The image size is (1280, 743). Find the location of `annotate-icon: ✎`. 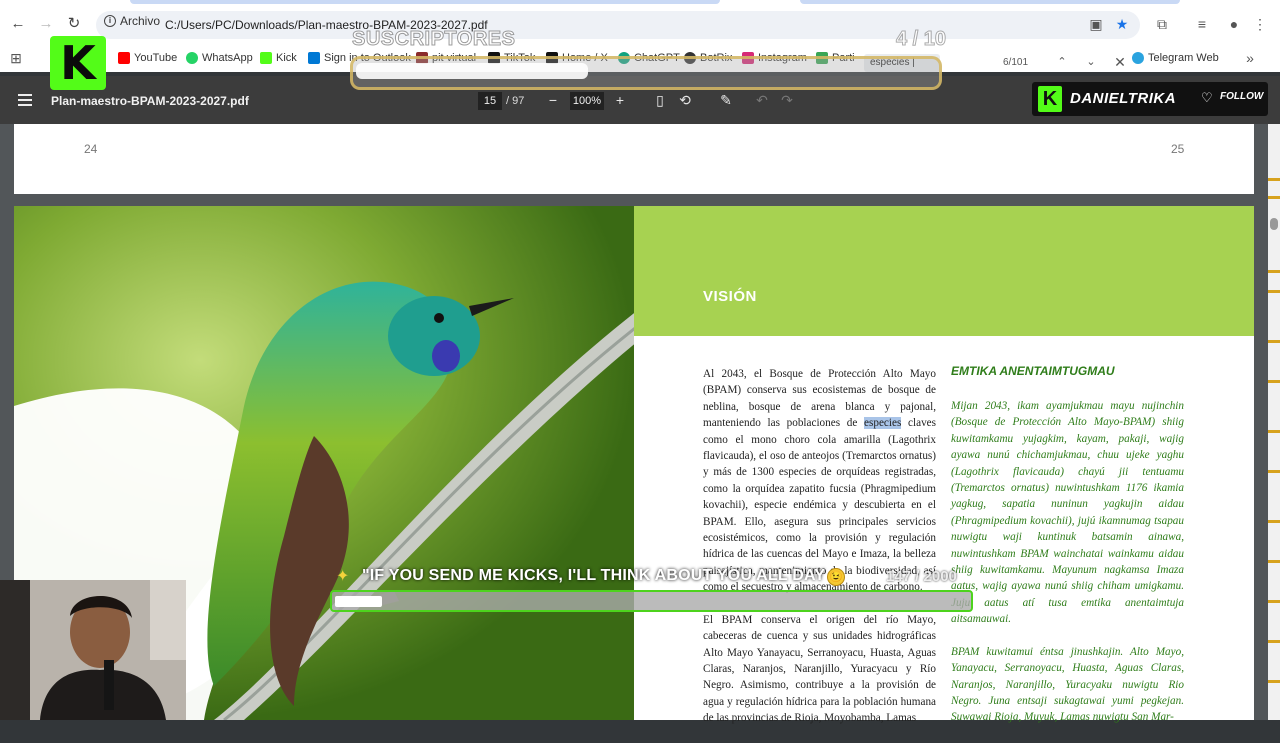

annotate-icon: ✎ is located at coordinates (726, 100).